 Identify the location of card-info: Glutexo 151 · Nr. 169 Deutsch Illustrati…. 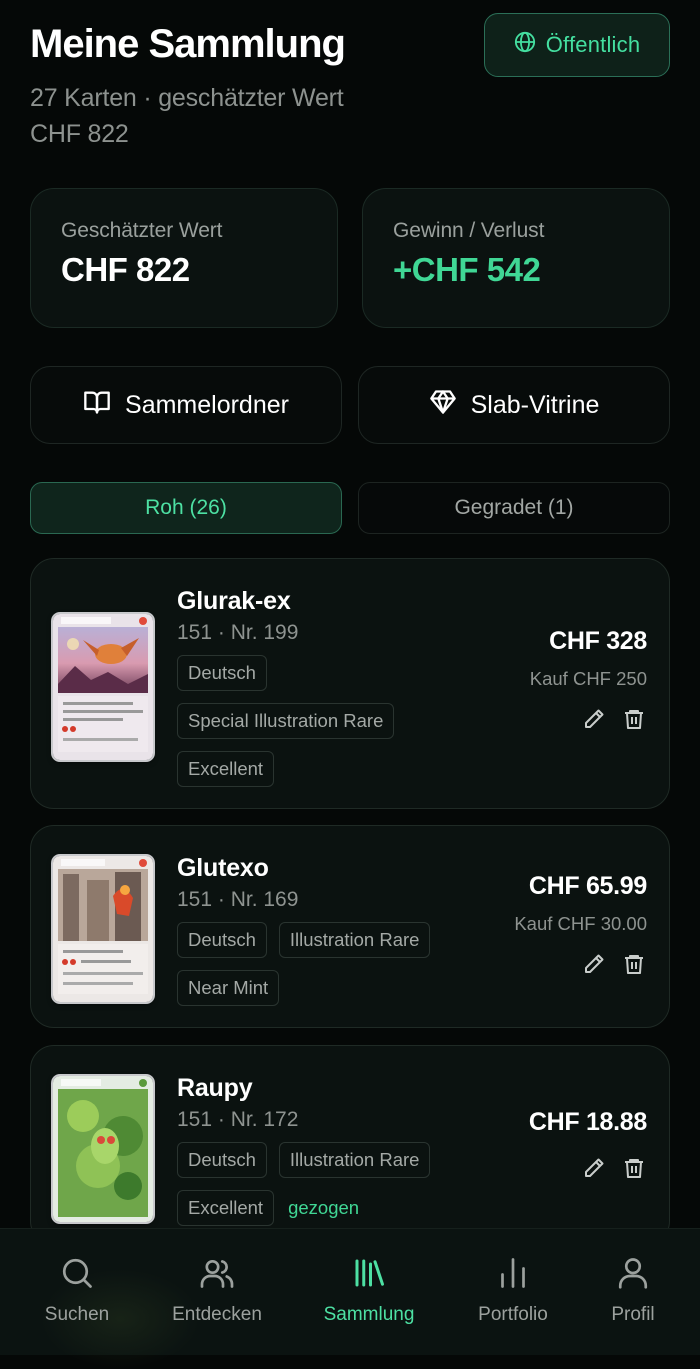
(327, 929).